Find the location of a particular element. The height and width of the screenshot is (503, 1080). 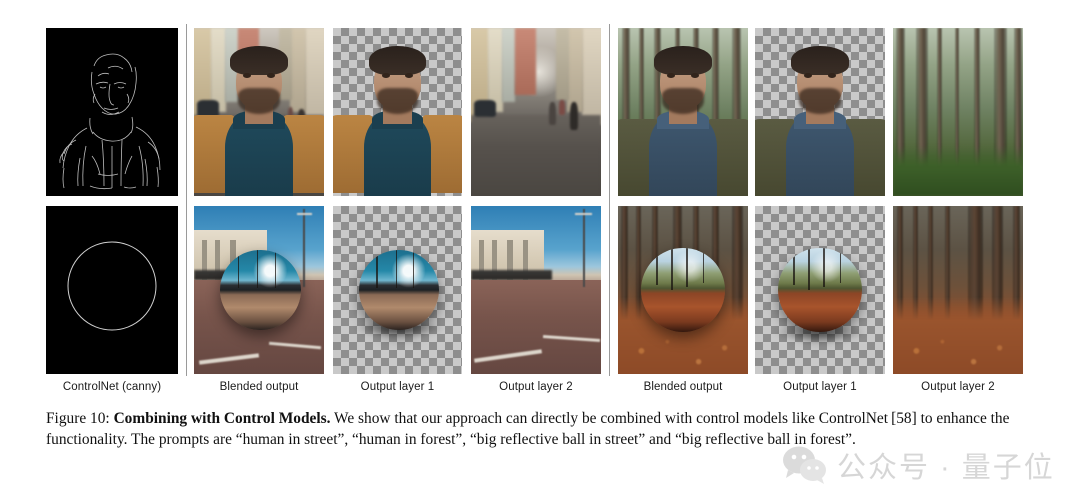

cell-layer2-street-background is located at coordinates (536, 112).